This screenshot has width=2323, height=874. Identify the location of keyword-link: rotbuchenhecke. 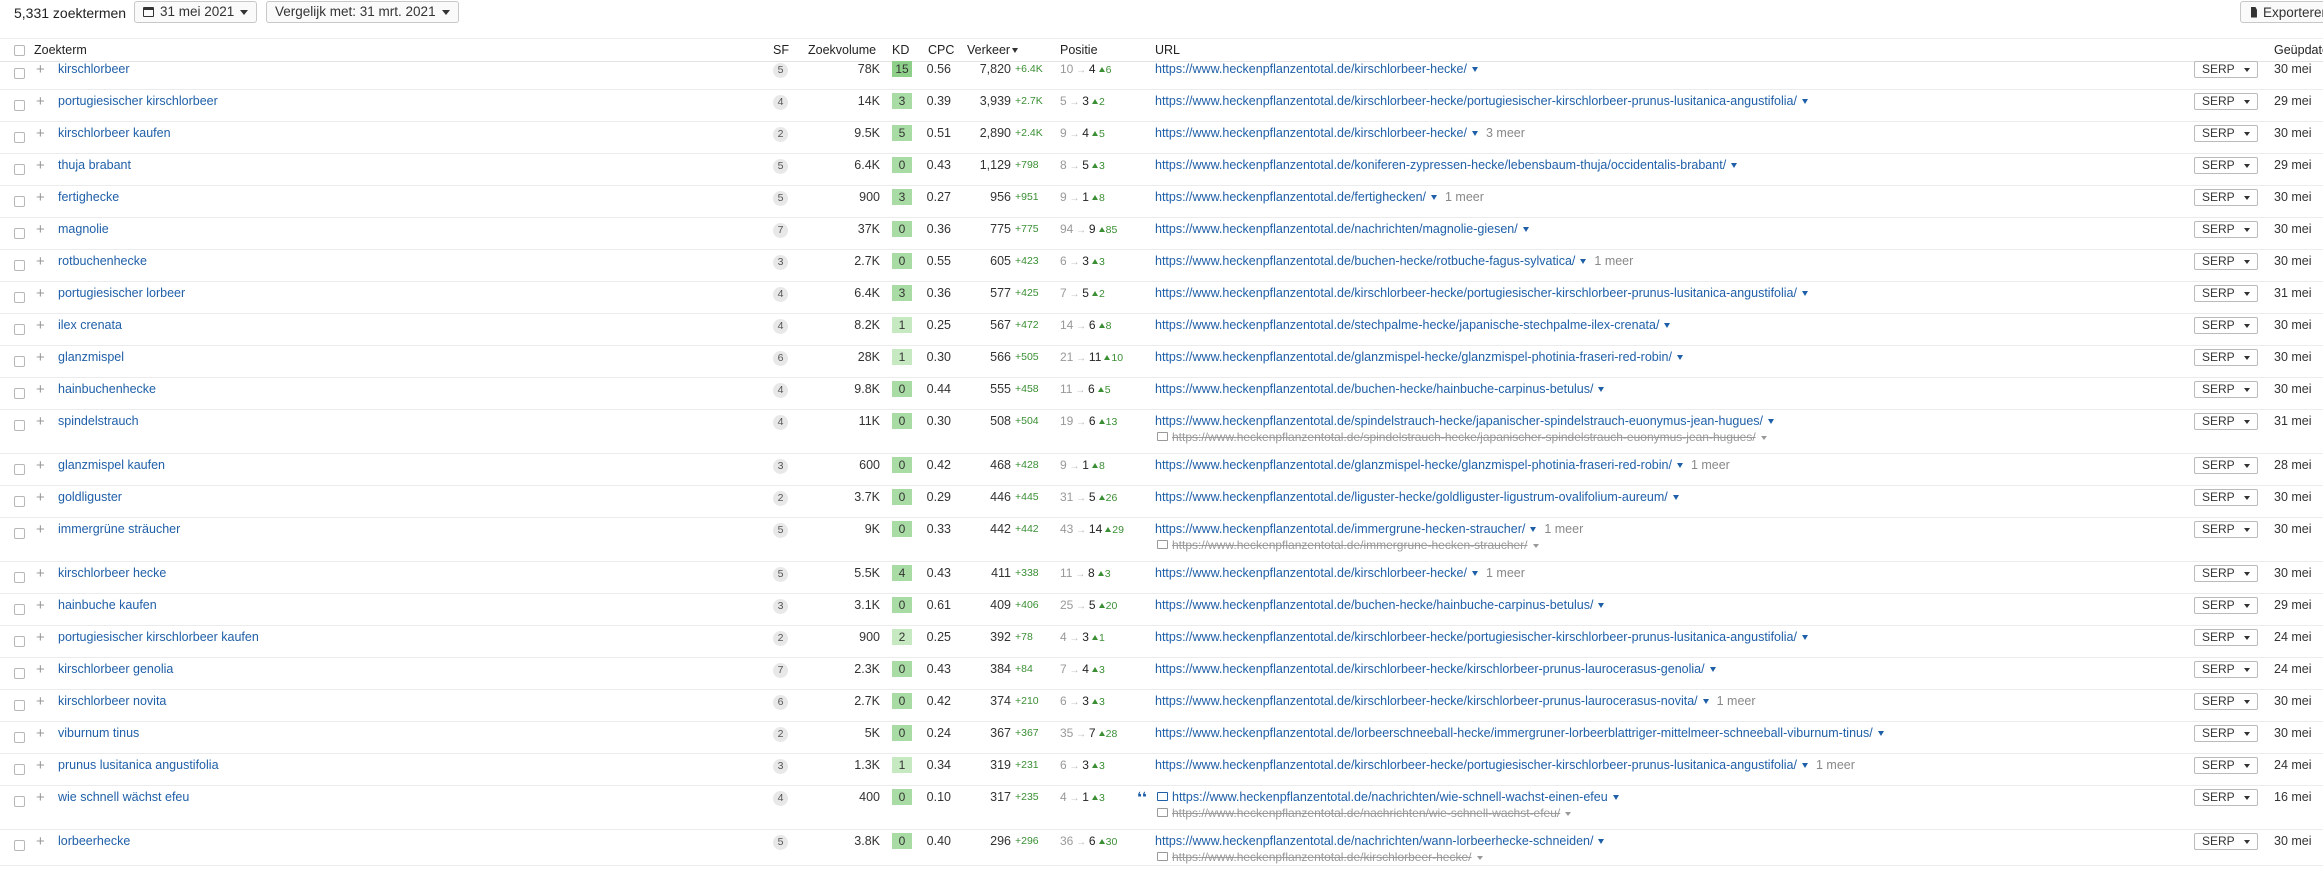
(102, 261).